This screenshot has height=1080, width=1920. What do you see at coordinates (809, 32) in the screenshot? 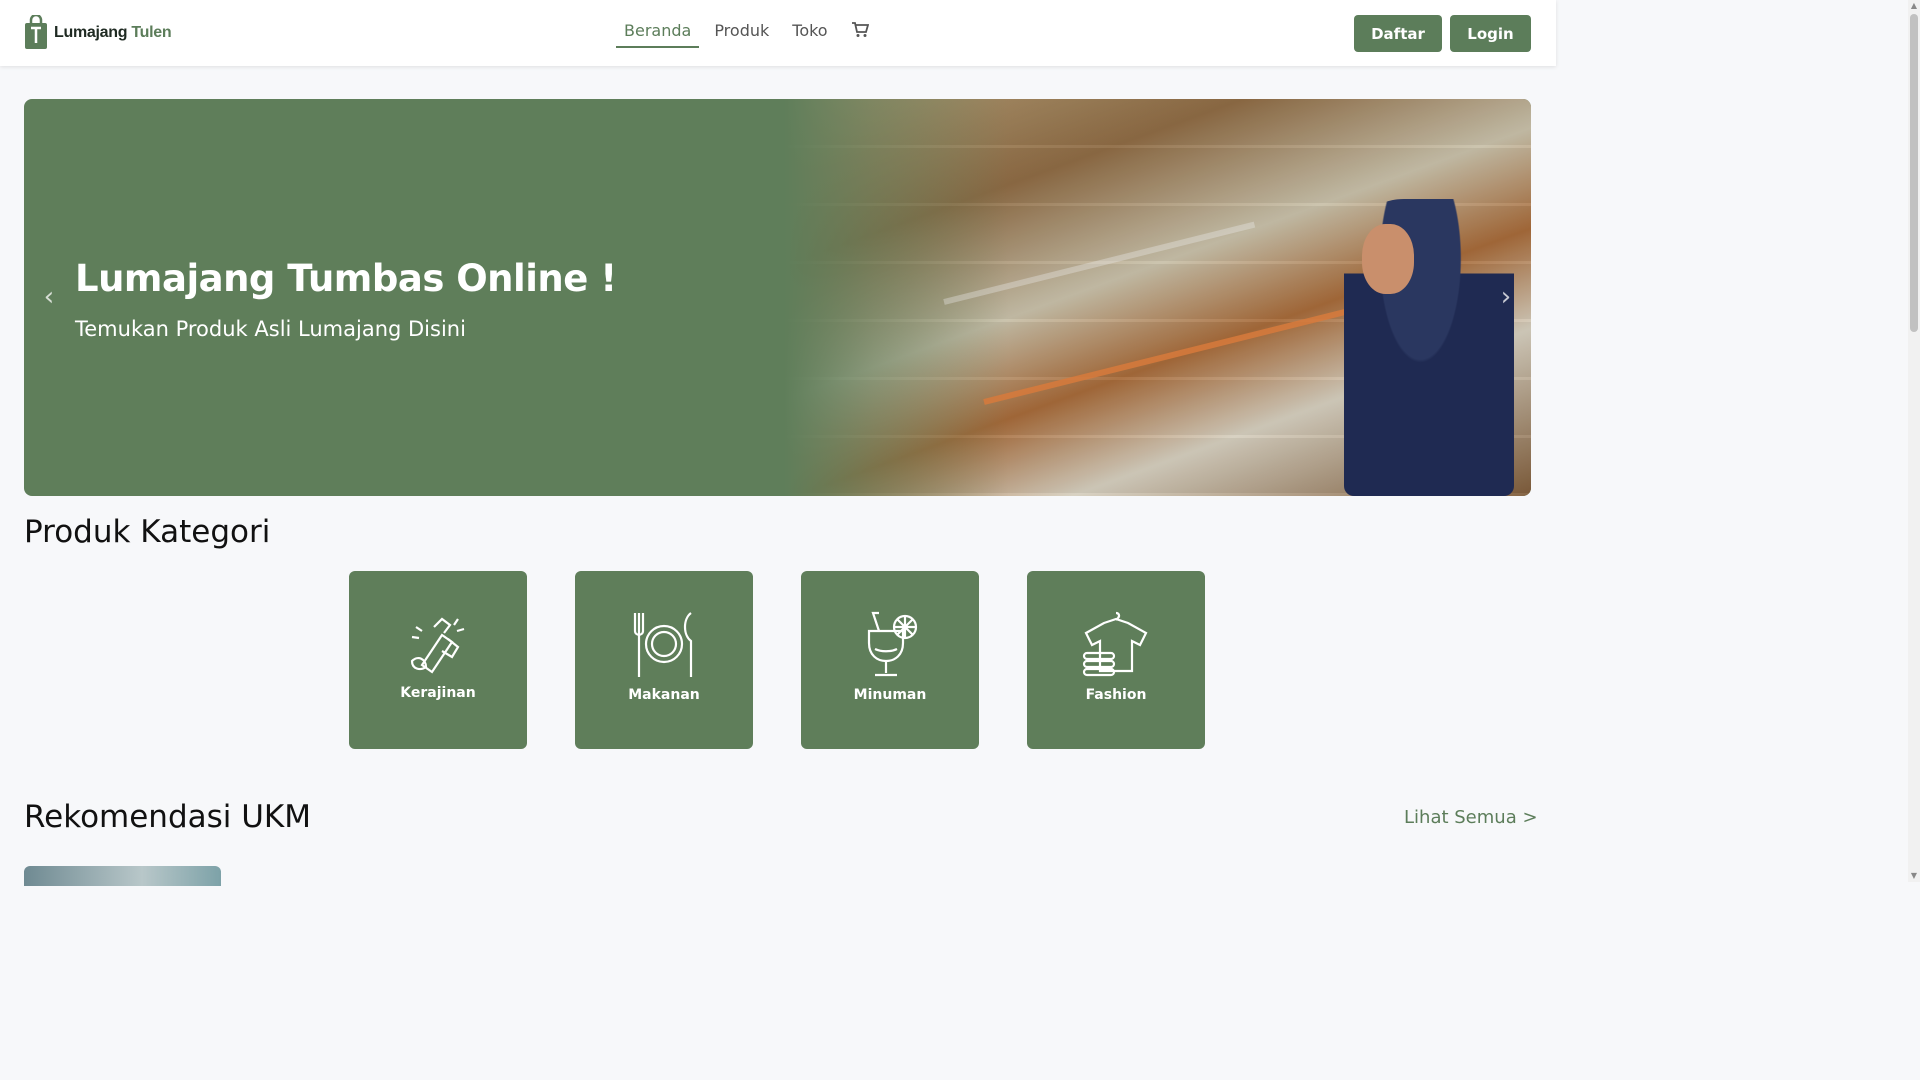
I see `nav-link-toko: Toko` at bounding box center [809, 32].